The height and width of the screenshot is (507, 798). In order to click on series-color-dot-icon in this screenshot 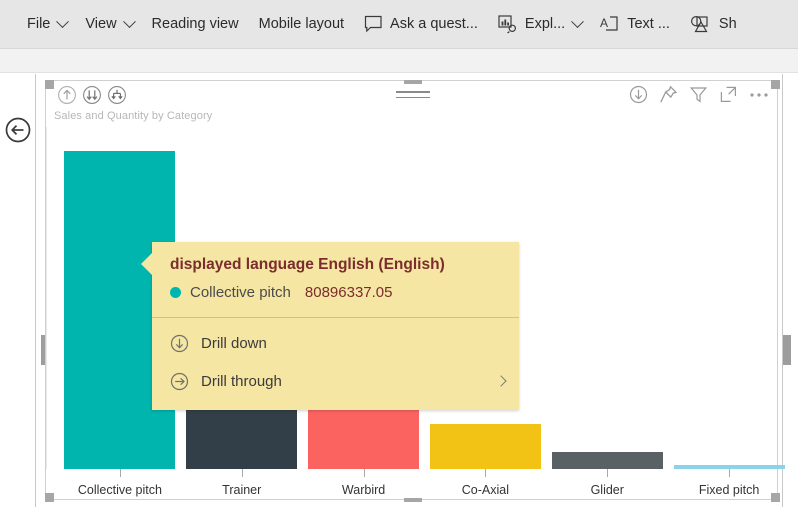, I will do `click(175, 293)`.